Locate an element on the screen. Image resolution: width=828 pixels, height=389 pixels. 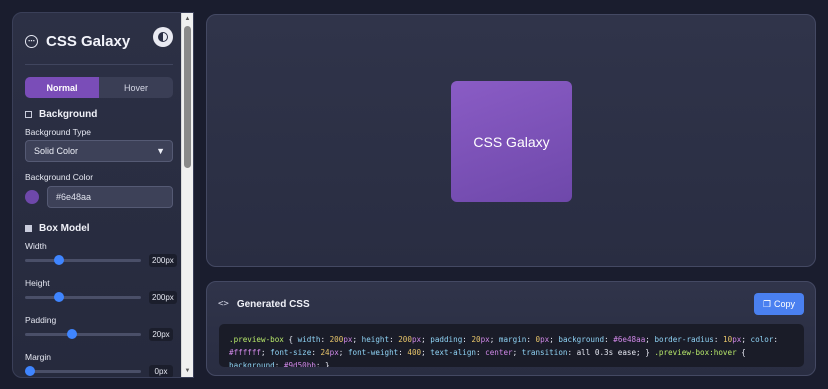
theme-toggle-button is located at coordinates (163, 37).